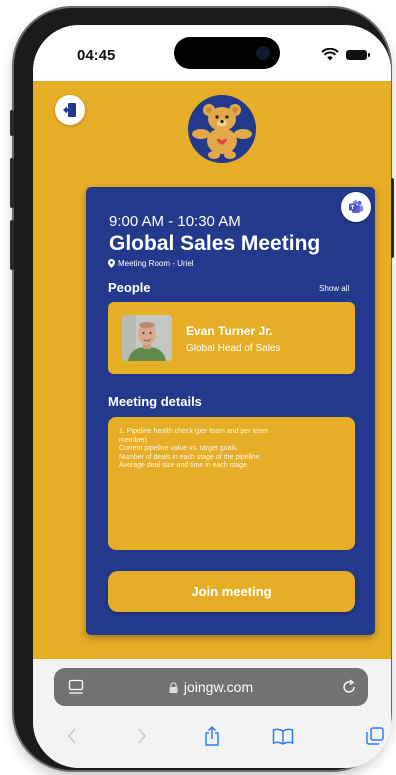 The width and height of the screenshot is (396, 775). I want to click on lock-icon, so click(173, 687).